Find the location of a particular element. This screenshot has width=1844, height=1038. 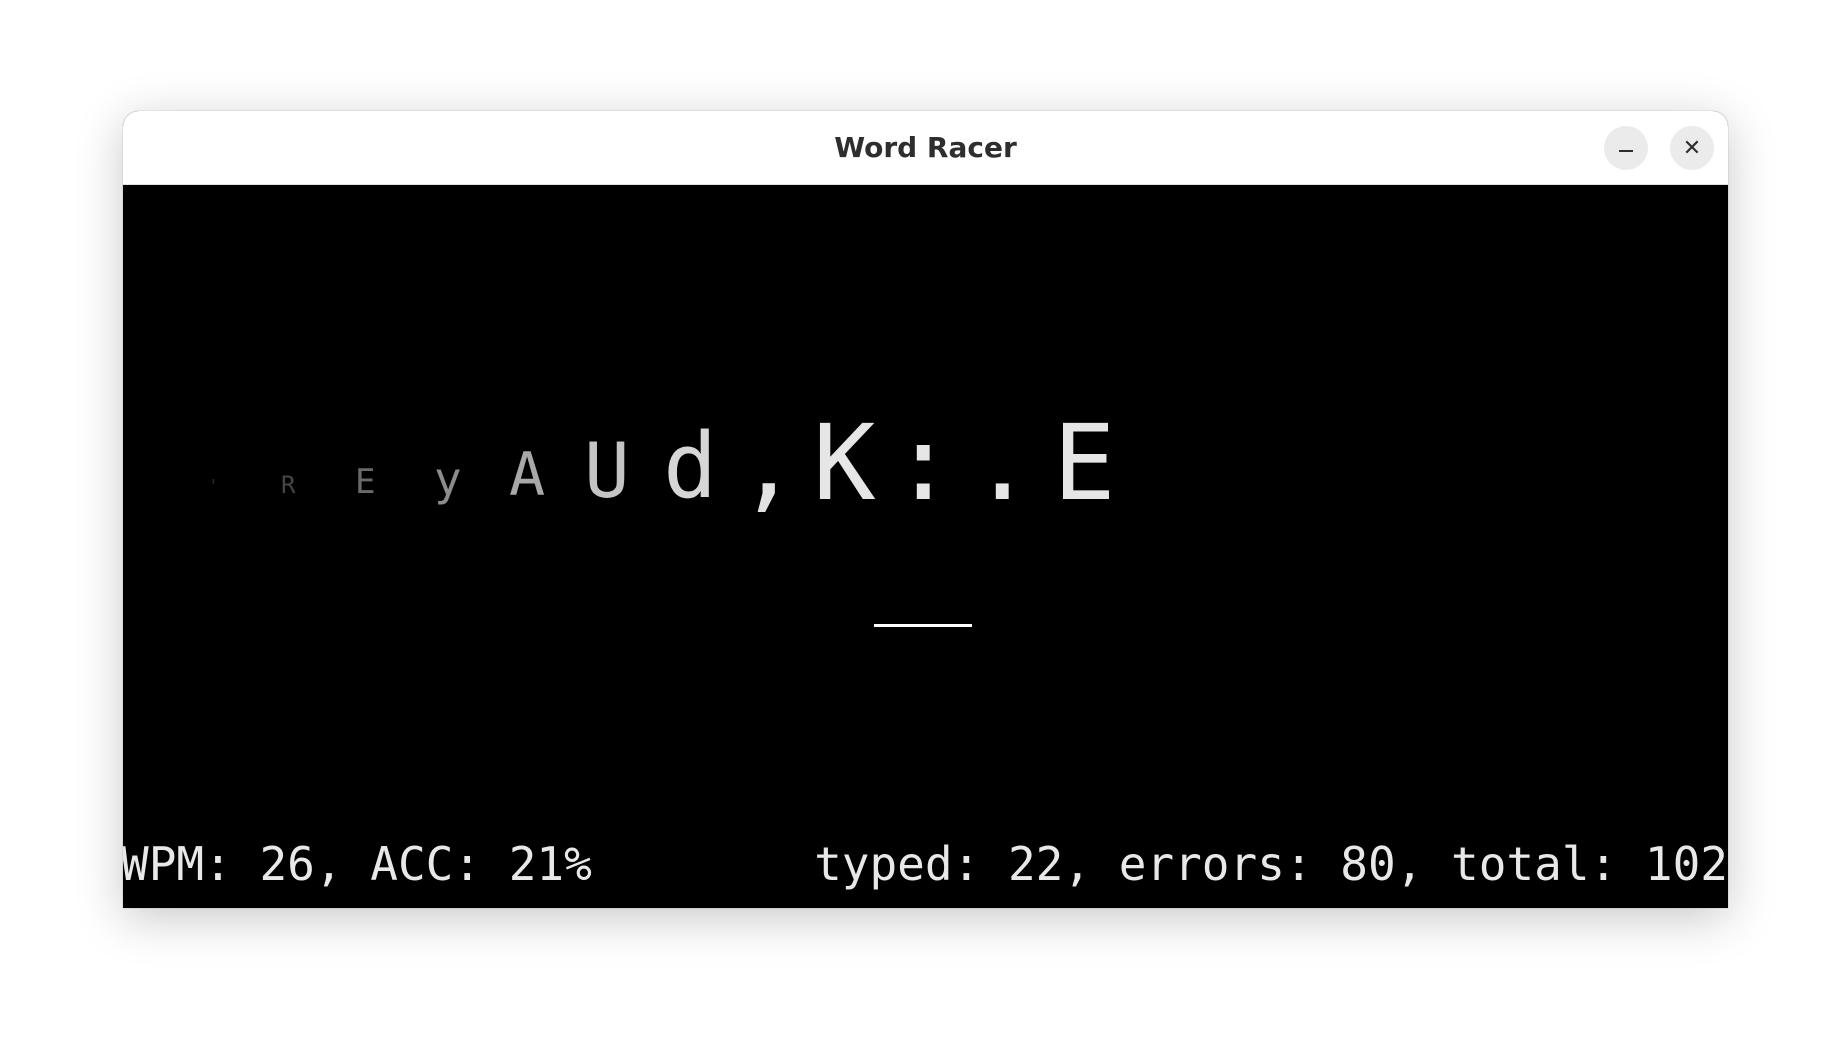

stream-letter: ' is located at coordinates (213, 486).